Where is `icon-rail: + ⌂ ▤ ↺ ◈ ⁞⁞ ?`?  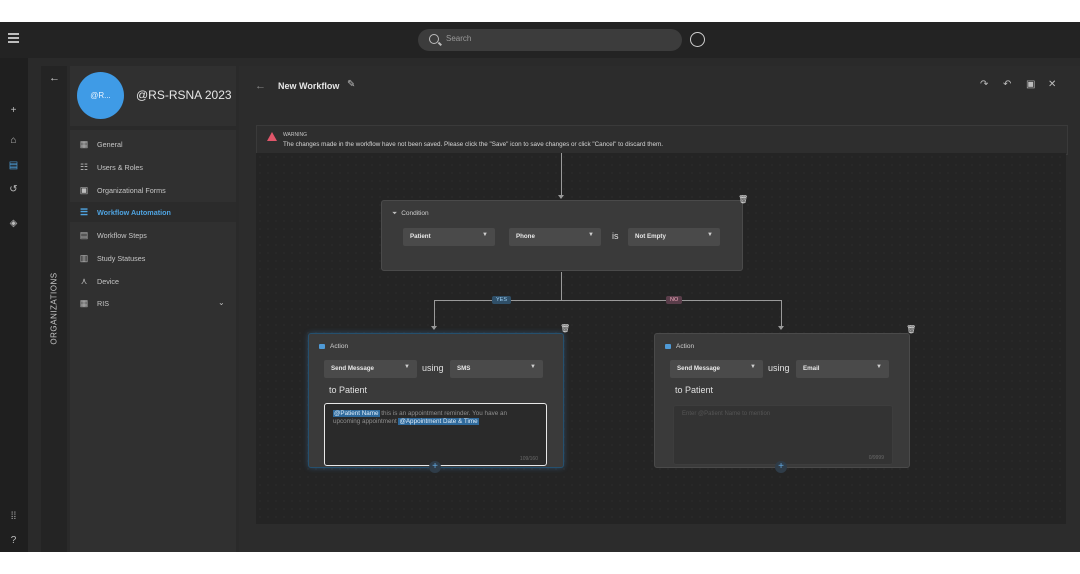
icon-rail: + ⌂ ▤ ↺ ◈ ⁞⁞ ? is located at coordinates (14, 305).